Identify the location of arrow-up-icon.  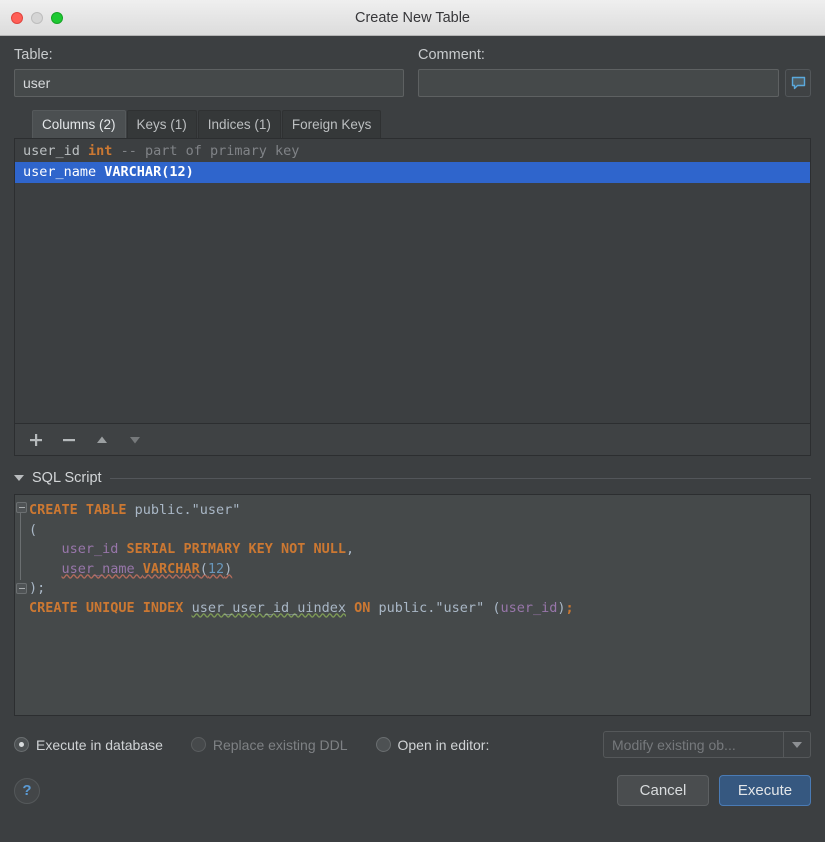
(102, 439).